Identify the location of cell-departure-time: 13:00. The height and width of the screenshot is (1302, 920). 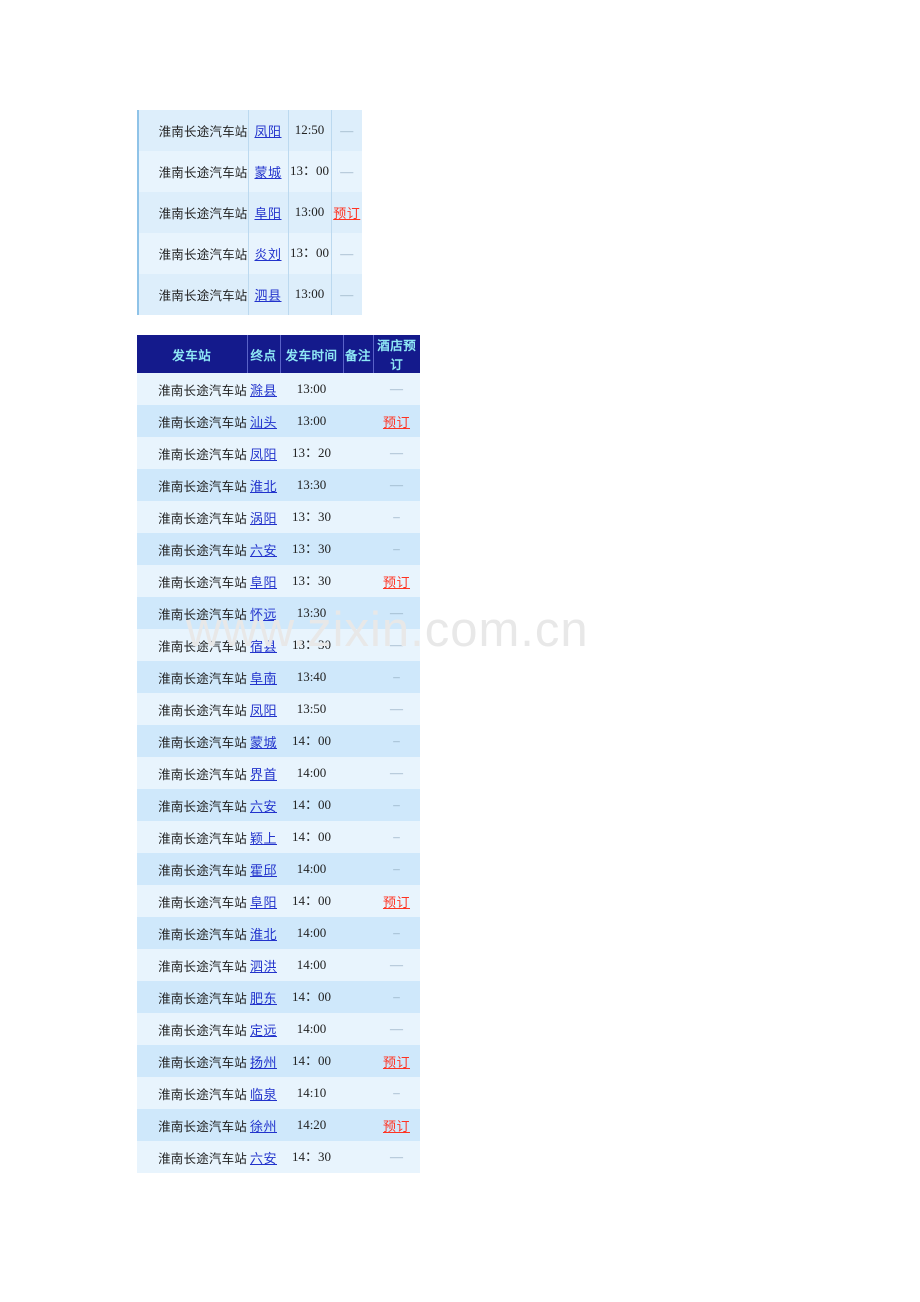
(311, 388).